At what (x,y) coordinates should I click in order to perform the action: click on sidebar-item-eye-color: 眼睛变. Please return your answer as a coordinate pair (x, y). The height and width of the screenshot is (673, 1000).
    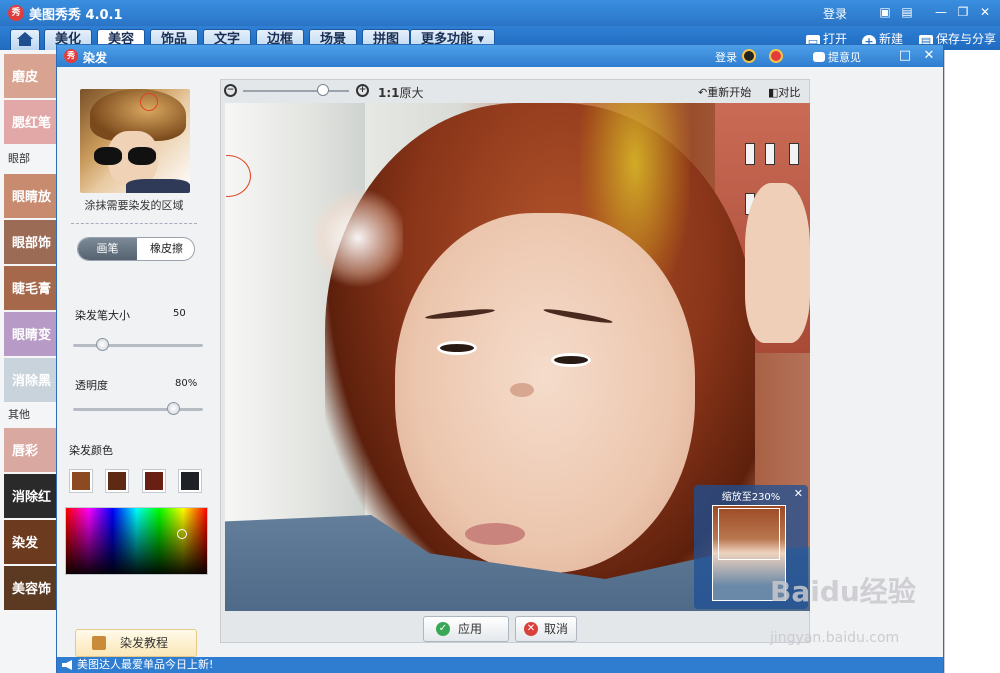
    Looking at the image, I should click on (30, 334).